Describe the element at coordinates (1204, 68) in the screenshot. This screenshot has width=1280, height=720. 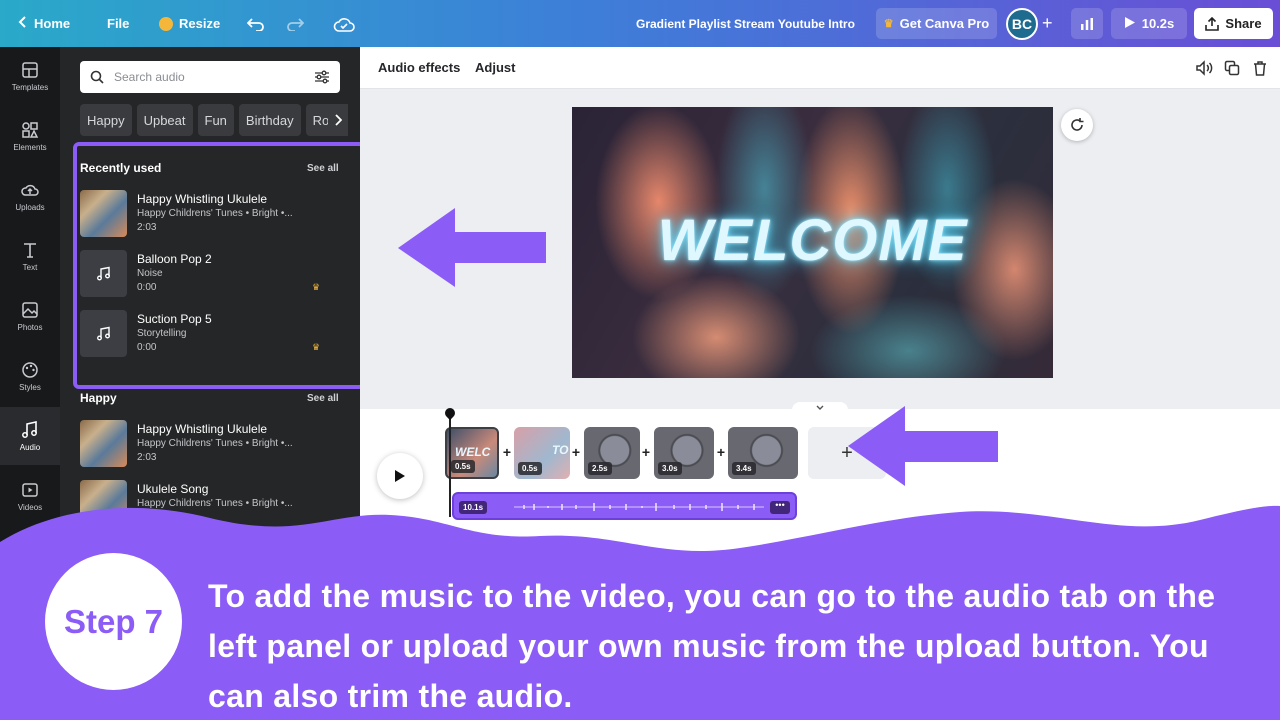
I see `volume-button` at that location.